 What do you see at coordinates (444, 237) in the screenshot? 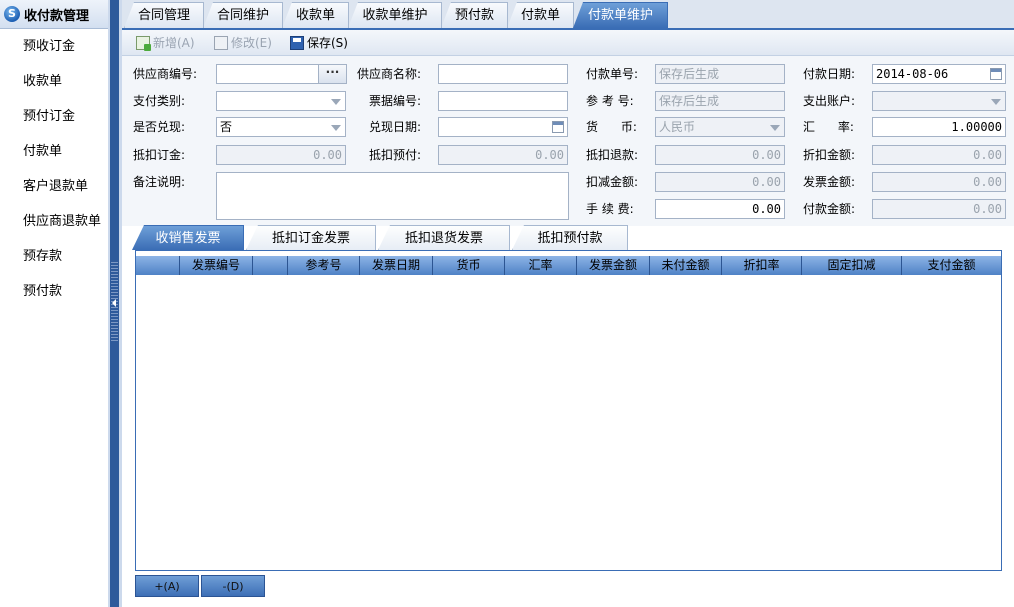
I see `tab-return-offset-invoice: 抵扣退货发票` at bounding box center [444, 237].